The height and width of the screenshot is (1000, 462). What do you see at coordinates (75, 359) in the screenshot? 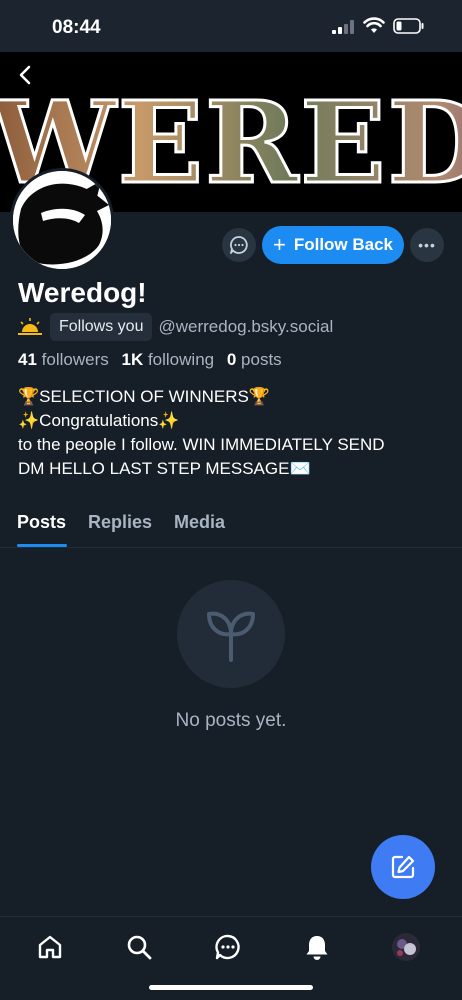
I see `followers-label: followers` at bounding box center [75, 359].